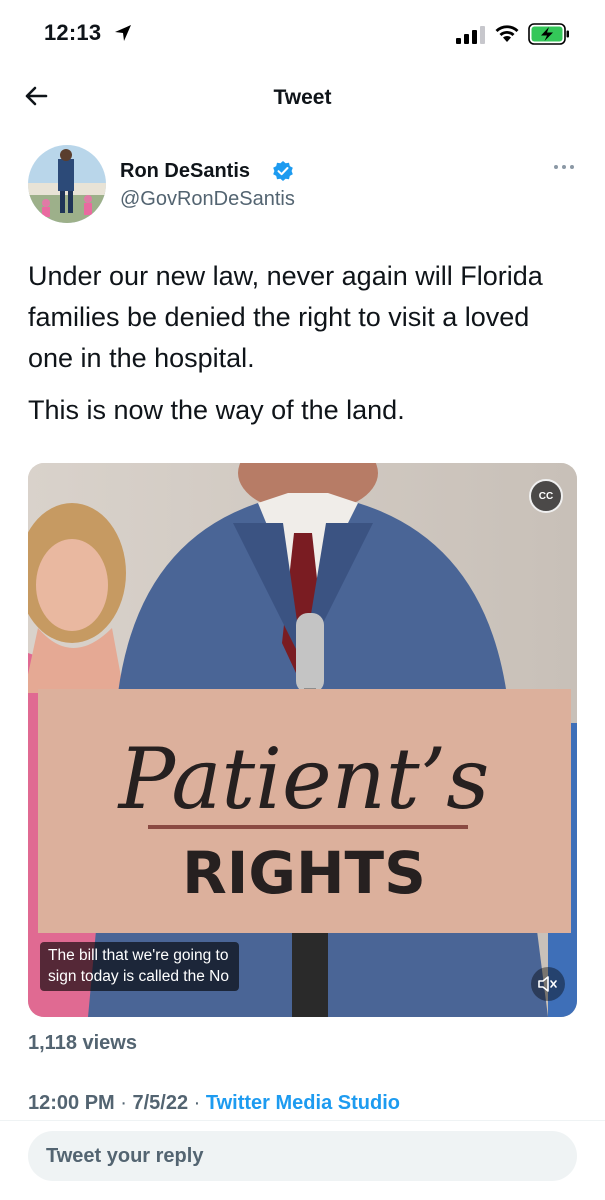 The width and height of the screenshot is (605, 1200). I want to click on status-bar: 12:13, so click(302, 32).